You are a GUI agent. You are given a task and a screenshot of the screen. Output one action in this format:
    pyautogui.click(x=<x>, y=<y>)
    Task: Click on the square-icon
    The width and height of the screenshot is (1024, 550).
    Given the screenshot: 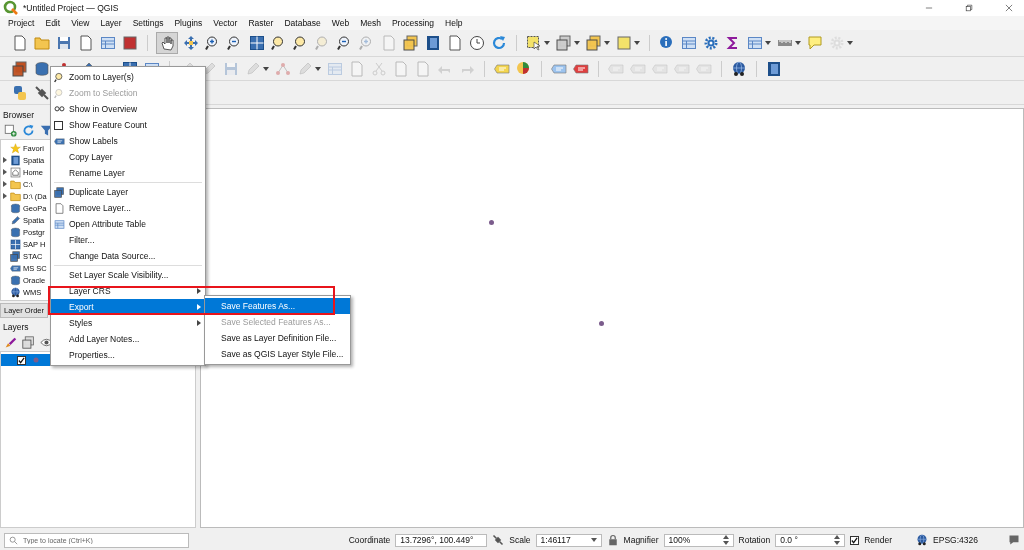 What is the action you would take?
    pyautogui.click(x=130, y=43)
    